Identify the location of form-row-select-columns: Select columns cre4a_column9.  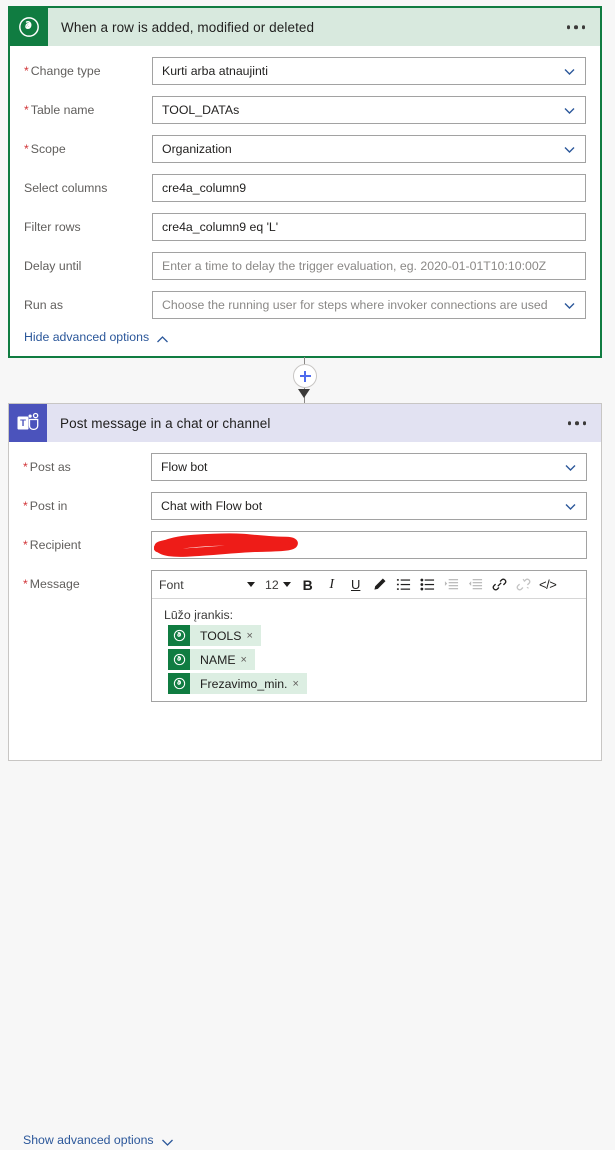
(305, 188).